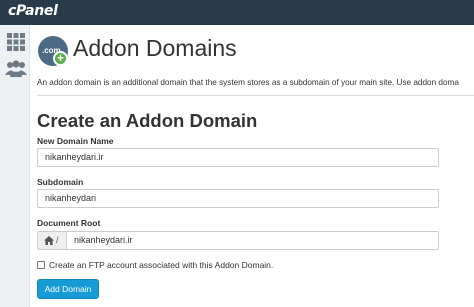 The width and height of the screenshot is (474, 307). Describe the element at coordinates (238, 157) in the screenshot. I see `new-domain-input: nikanheydari.ir` at that location.